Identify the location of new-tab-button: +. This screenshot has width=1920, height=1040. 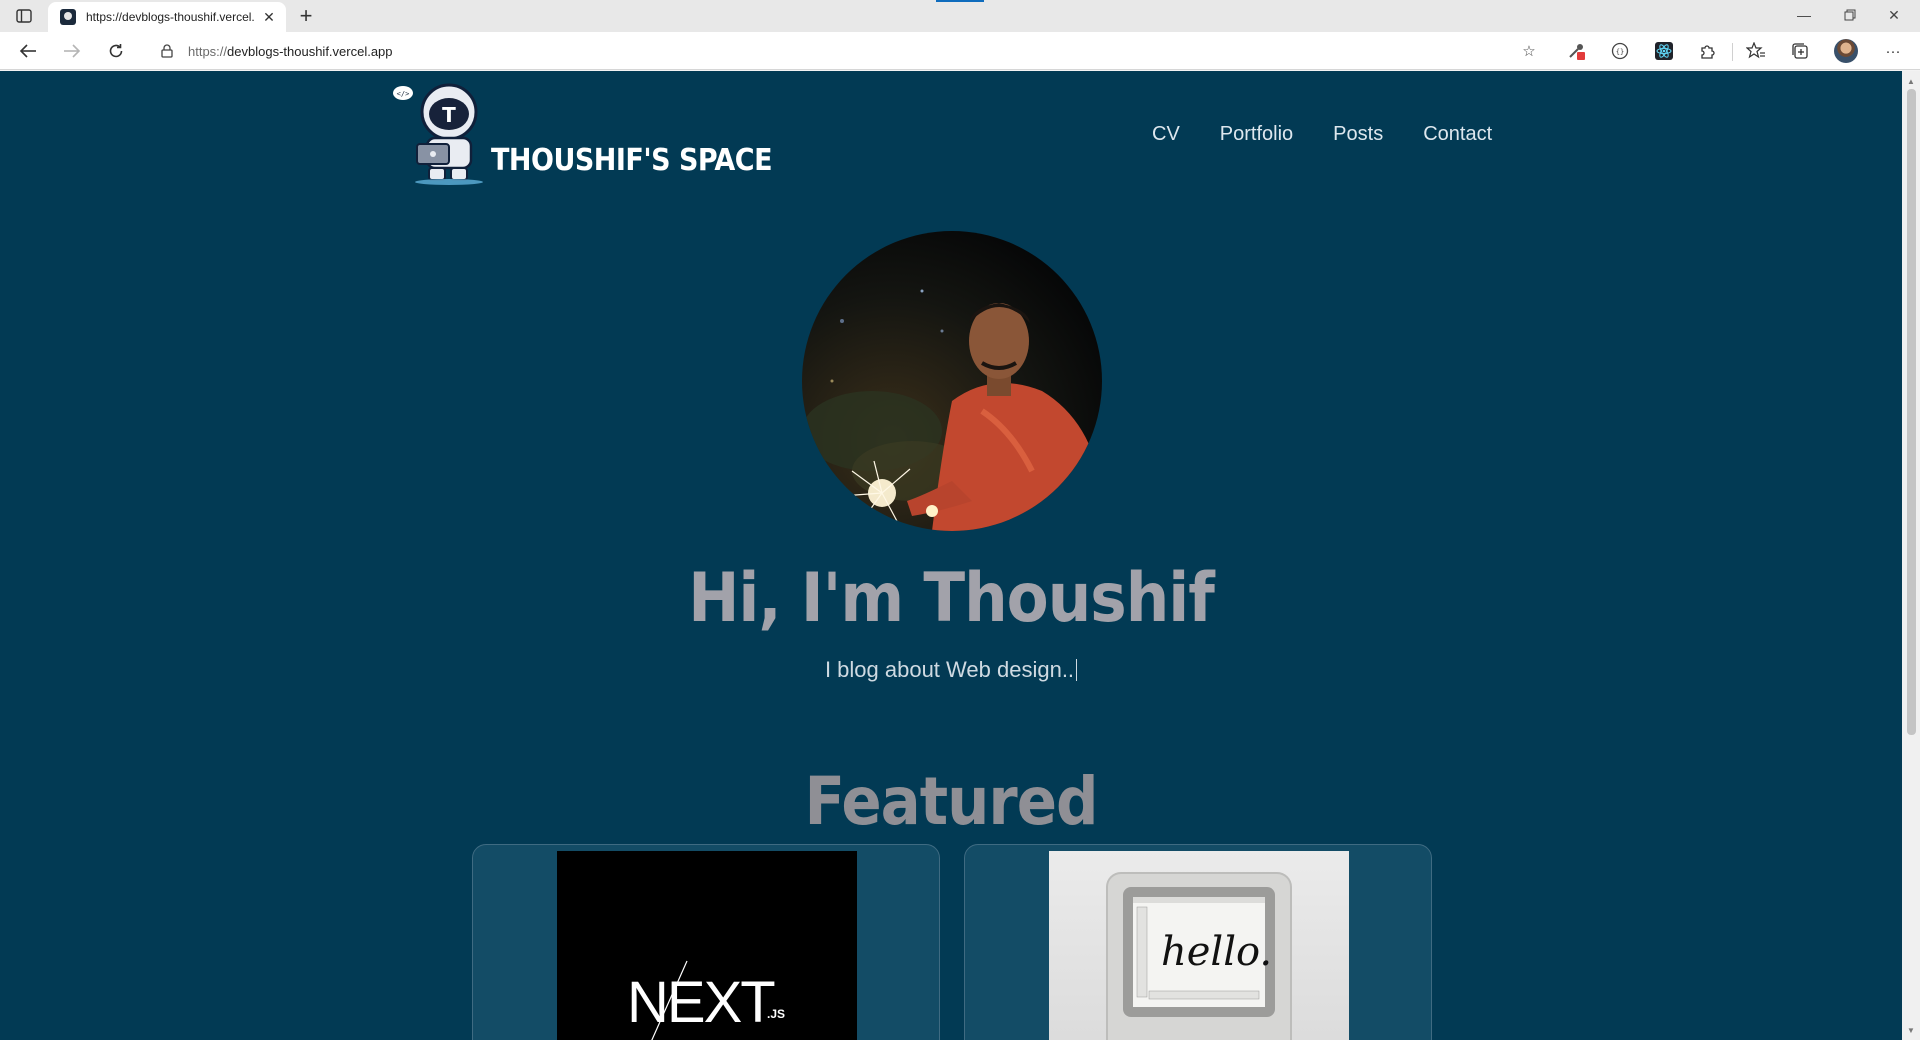
(306, 15).